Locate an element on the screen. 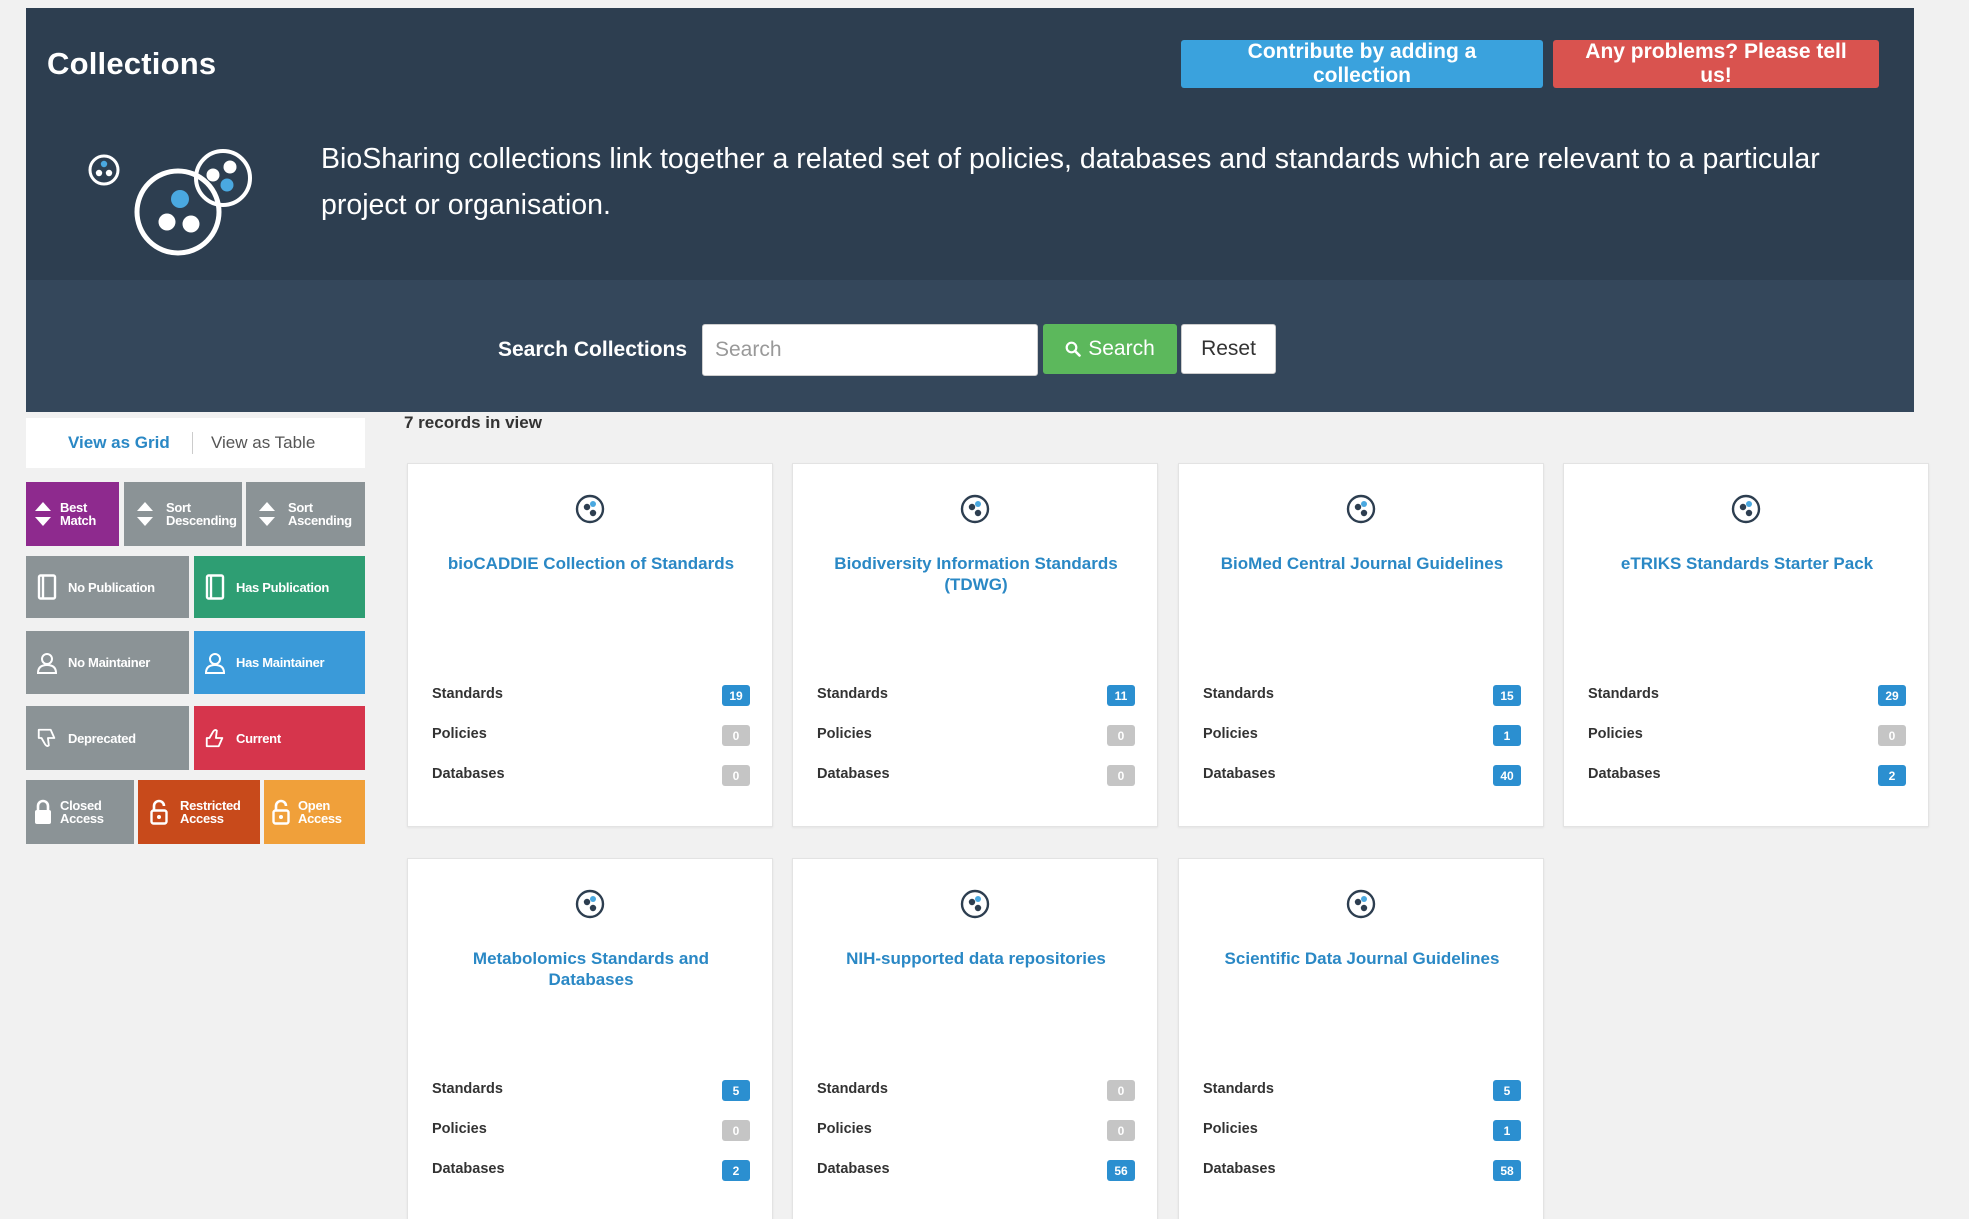 The height and width of the screenshot is (1219, 1969). filter-sort-descending-button: Sort Descending is located at coordinates (183, 514).